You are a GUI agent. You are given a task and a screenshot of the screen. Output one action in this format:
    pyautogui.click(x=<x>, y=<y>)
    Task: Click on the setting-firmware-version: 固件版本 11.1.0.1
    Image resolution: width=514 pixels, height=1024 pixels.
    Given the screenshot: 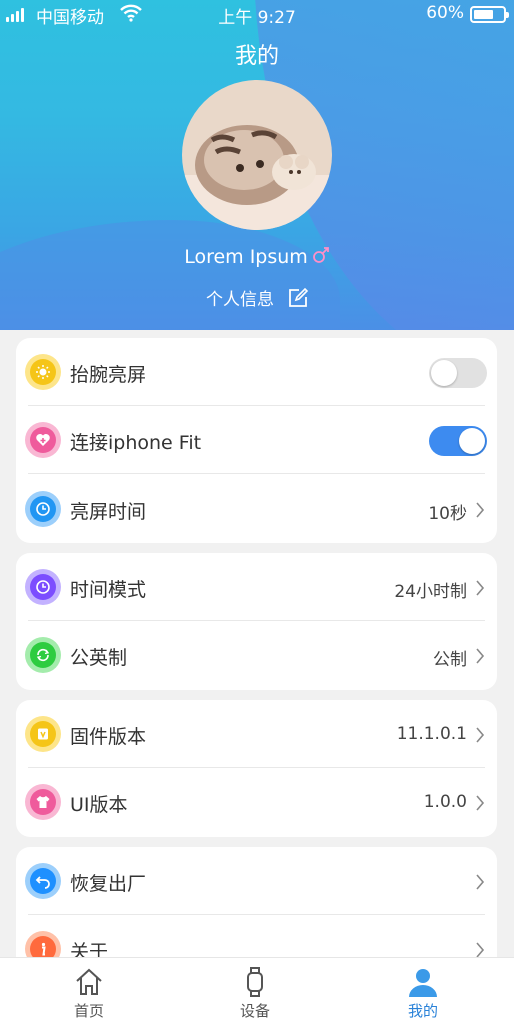 What is the action you would take?
    pyautogui.click(x=256, y=734)
    